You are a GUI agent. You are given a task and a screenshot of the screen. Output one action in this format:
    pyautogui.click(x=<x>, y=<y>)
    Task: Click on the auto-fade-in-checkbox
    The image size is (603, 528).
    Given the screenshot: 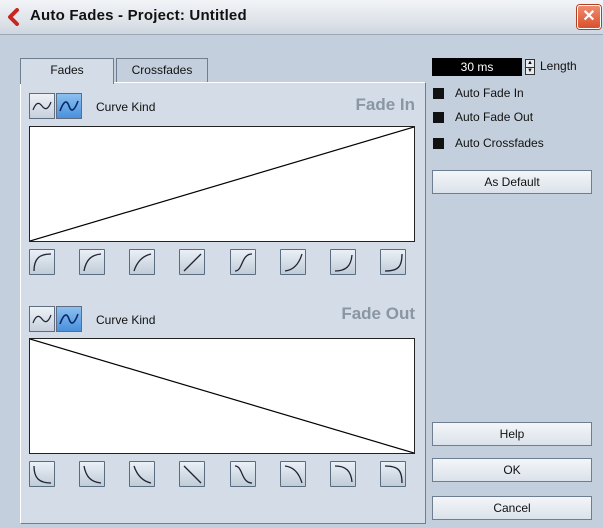 What is the action you would take?
    pyautogui.click(x=438, y=93)
    